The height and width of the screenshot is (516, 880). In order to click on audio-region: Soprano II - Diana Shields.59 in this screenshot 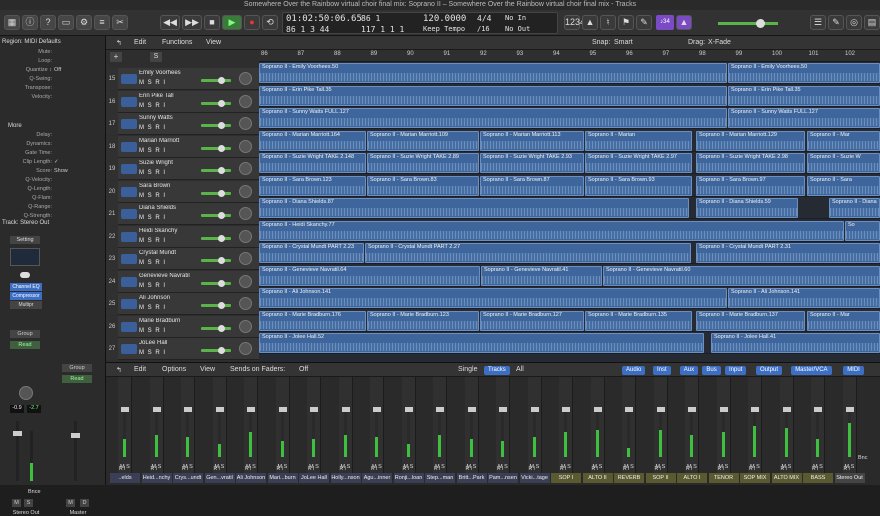, I will do `click(747, 208)`.